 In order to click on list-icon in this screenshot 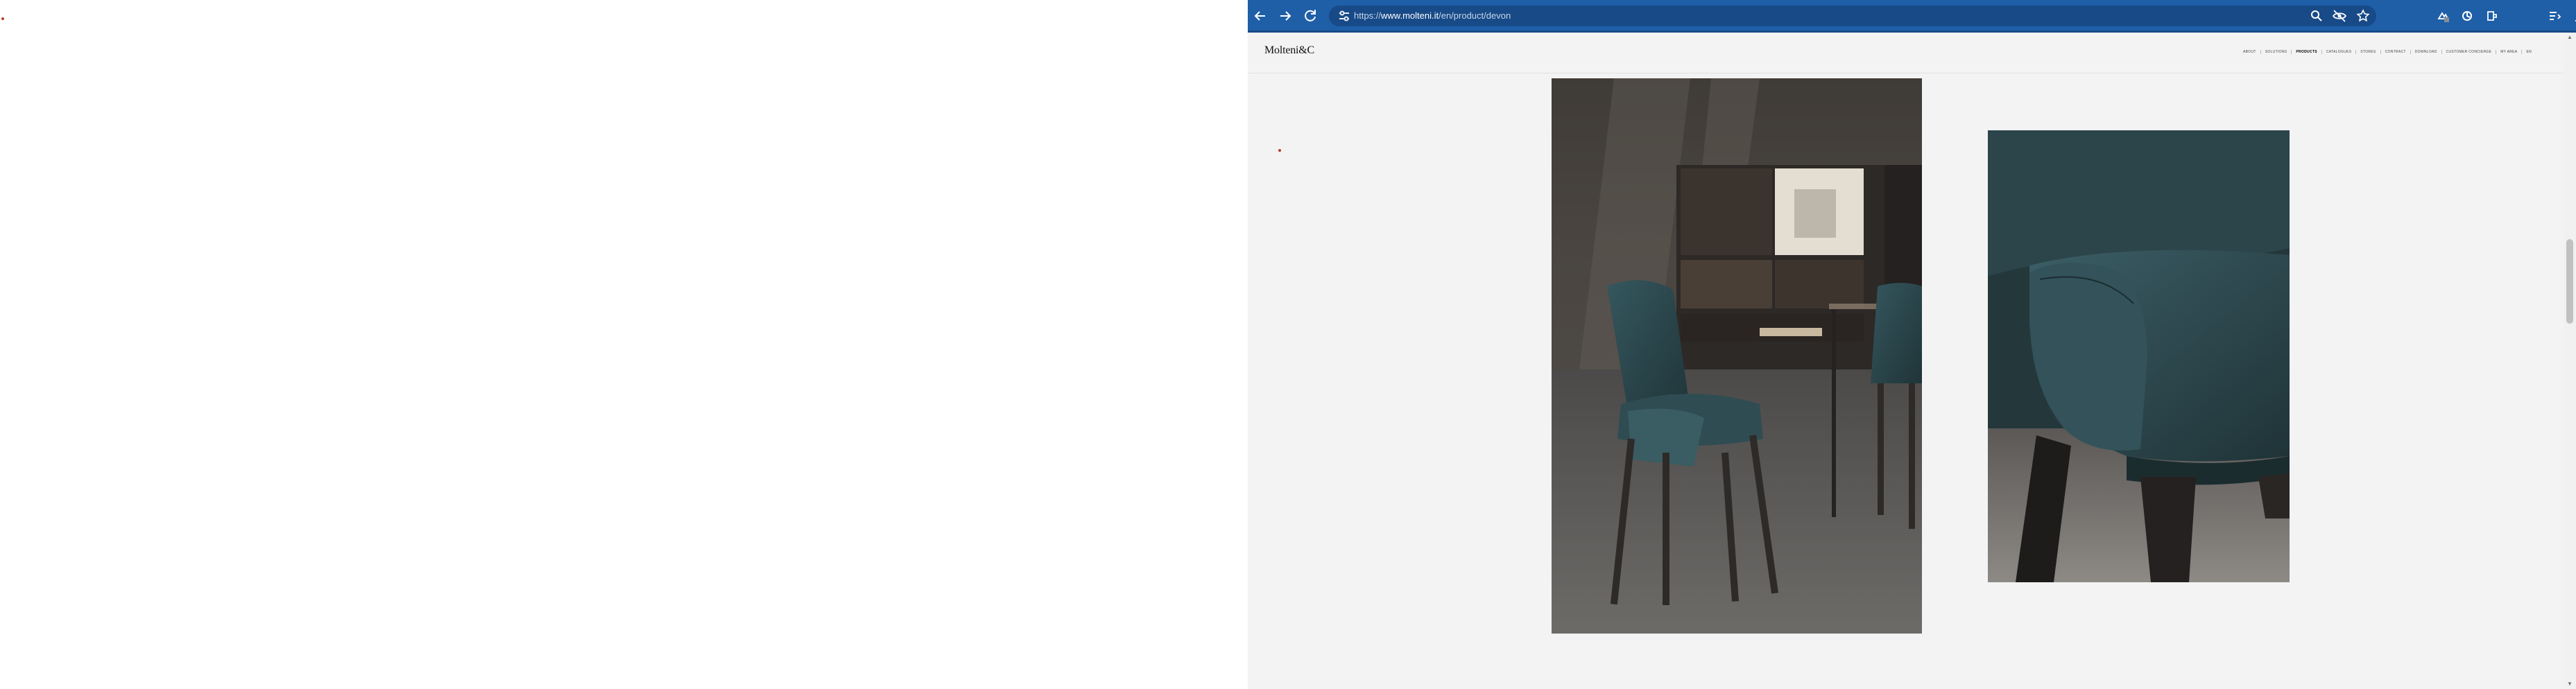, I will do `click(2555, 16)`.